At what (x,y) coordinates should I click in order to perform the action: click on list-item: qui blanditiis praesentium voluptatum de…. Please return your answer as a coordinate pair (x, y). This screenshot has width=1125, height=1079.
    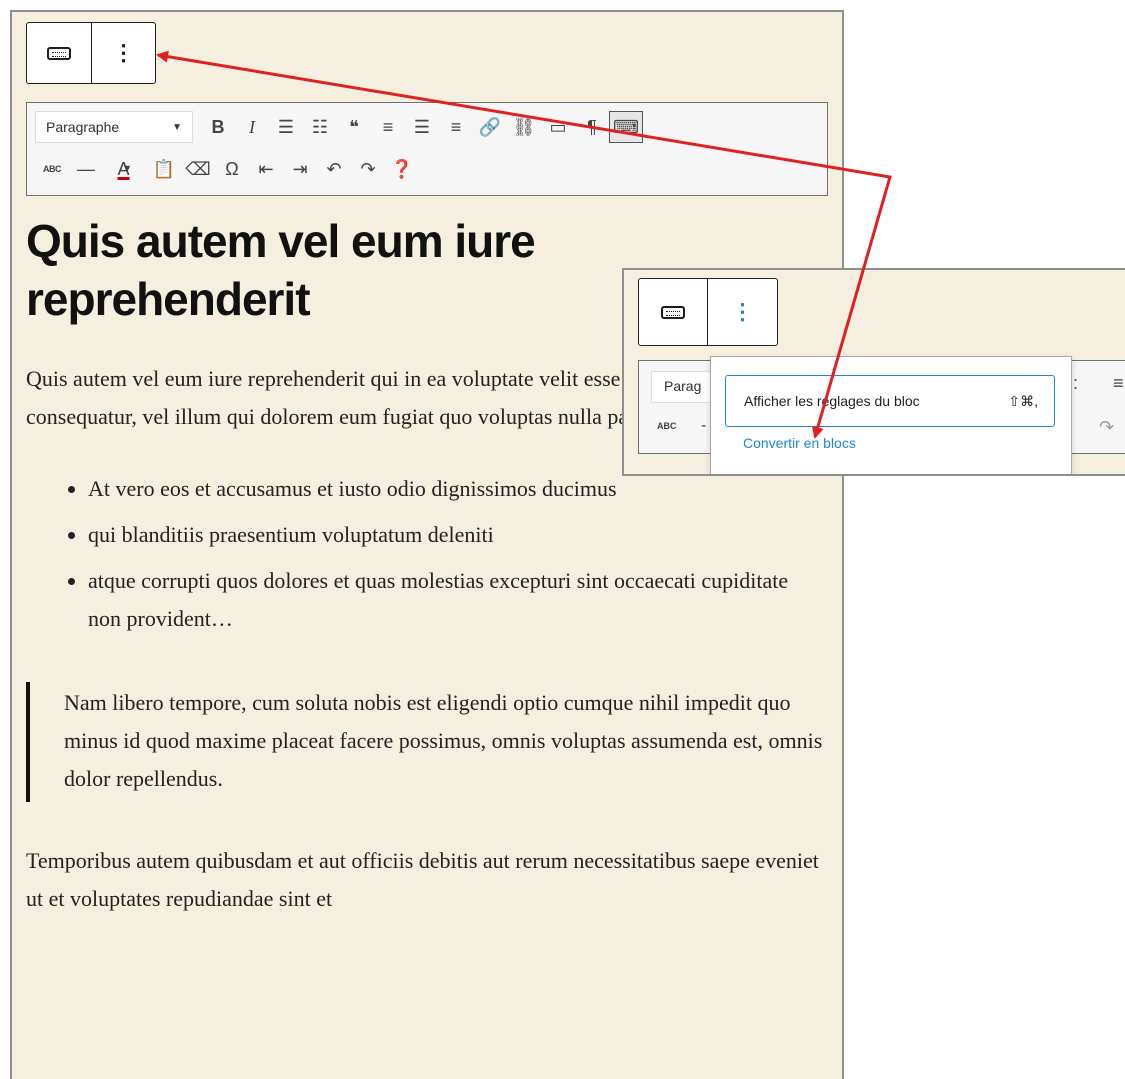
    Looking at the image, I should click on (457, 535).